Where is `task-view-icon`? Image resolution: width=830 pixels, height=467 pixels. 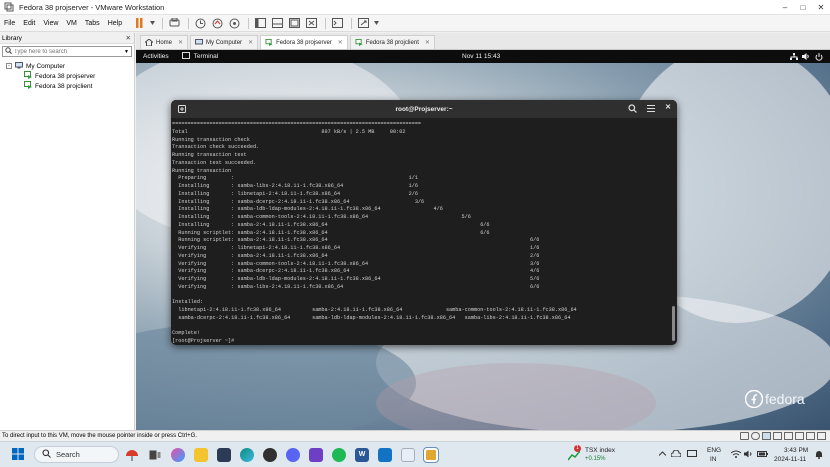
task-view-icon is located at coordinates (155, 455).